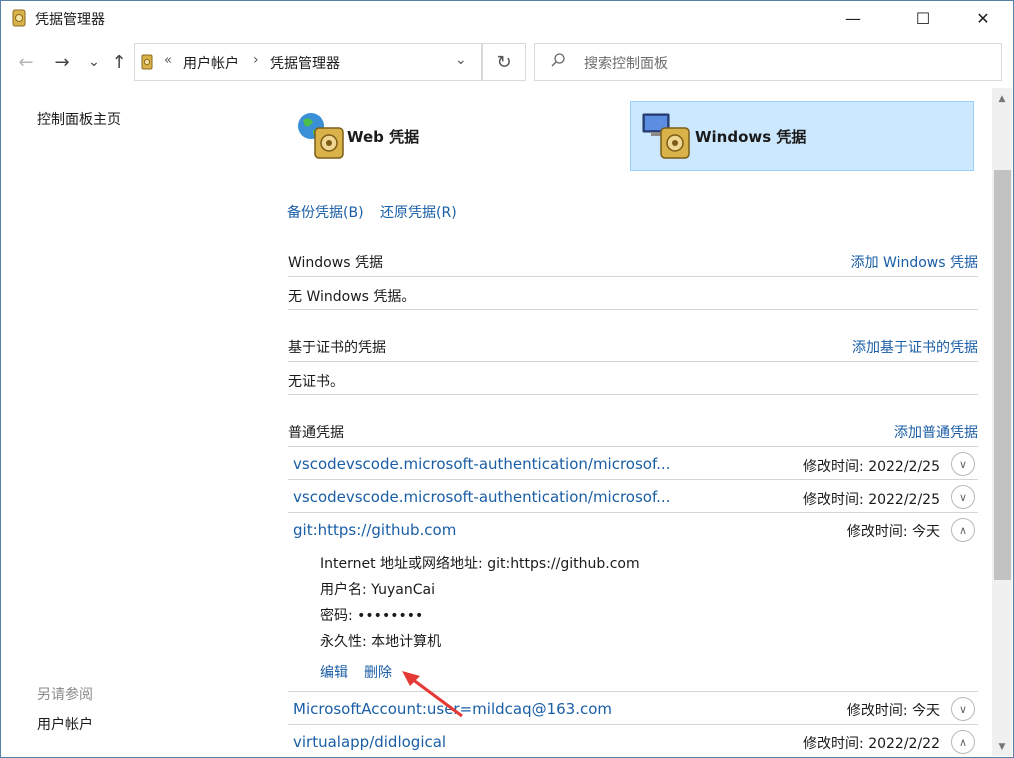 The height and width of the screenshot is (758, 1014). What do you see at coordinates (26, 62) in the screenshot?
I see `back-arrow-icon: ←` at bounding box center [26, 62].